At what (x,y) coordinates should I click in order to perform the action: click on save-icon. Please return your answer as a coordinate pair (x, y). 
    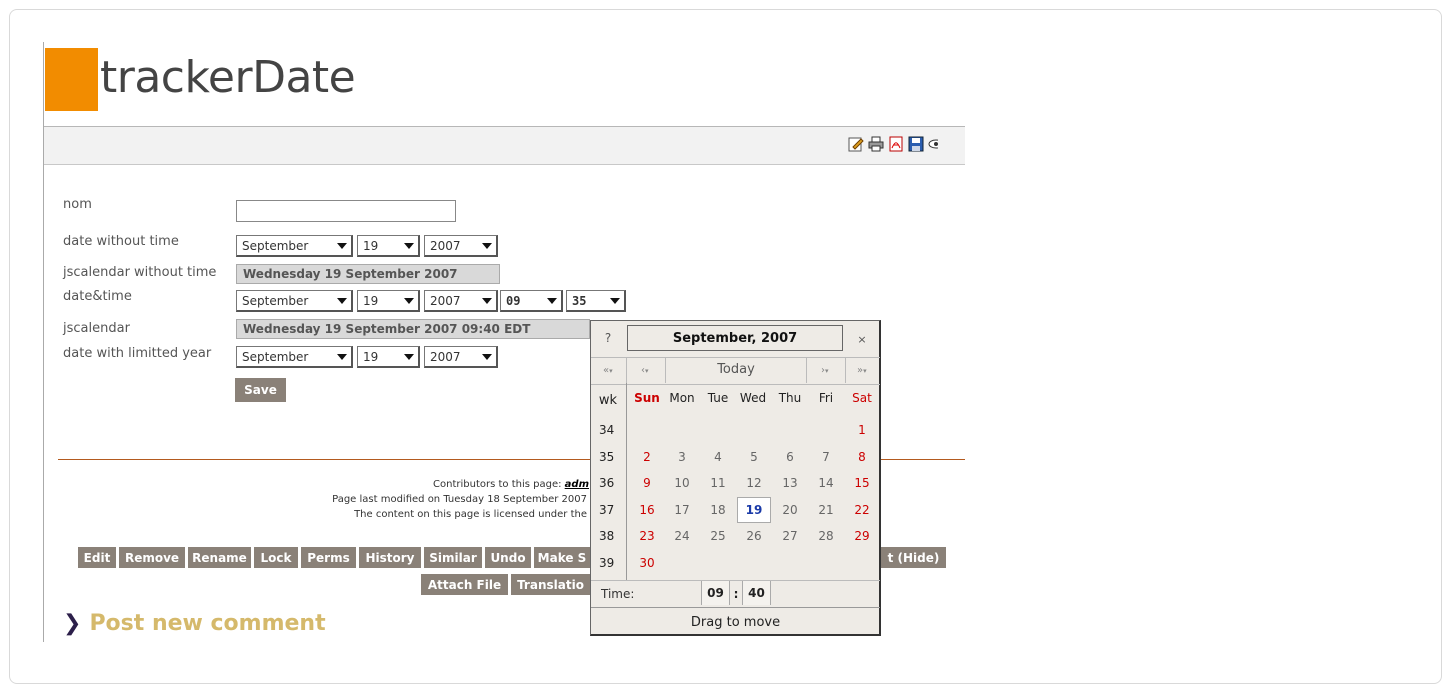
    Looking at the image, I should click on (916, 144).